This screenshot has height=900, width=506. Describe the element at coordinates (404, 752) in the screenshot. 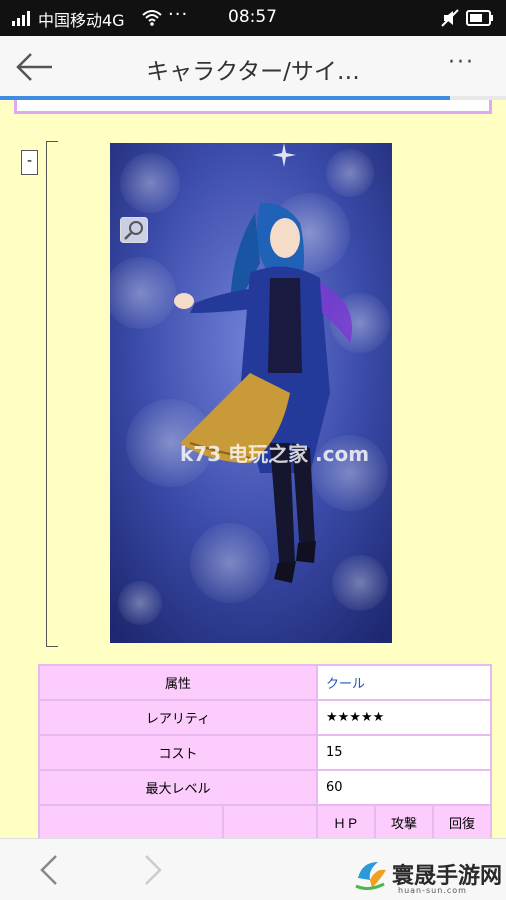

I see `row-value: 15` at that location.